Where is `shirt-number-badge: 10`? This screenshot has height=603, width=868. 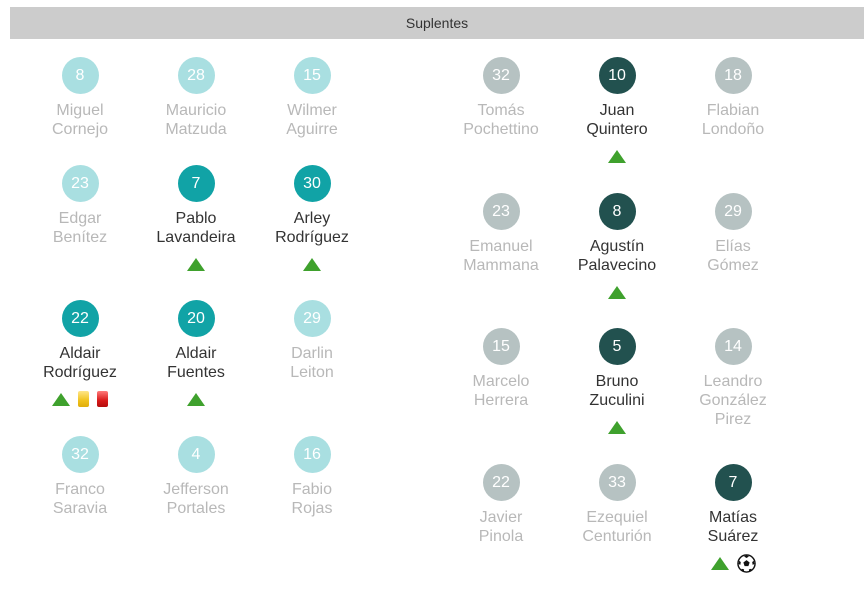 shirt-number-badge: 10 is located at coordinates (617, 75).